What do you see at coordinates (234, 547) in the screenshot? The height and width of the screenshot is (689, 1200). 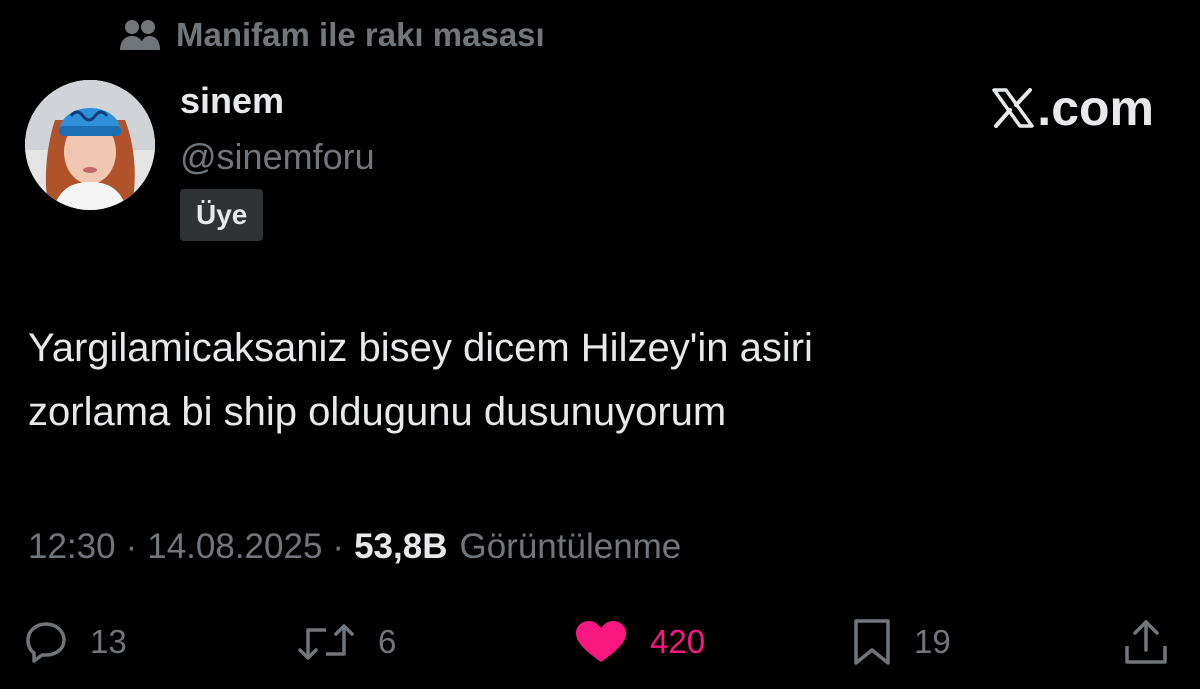 I see `tweet-date: 14.08.2025` at bounding box center [234, 547].